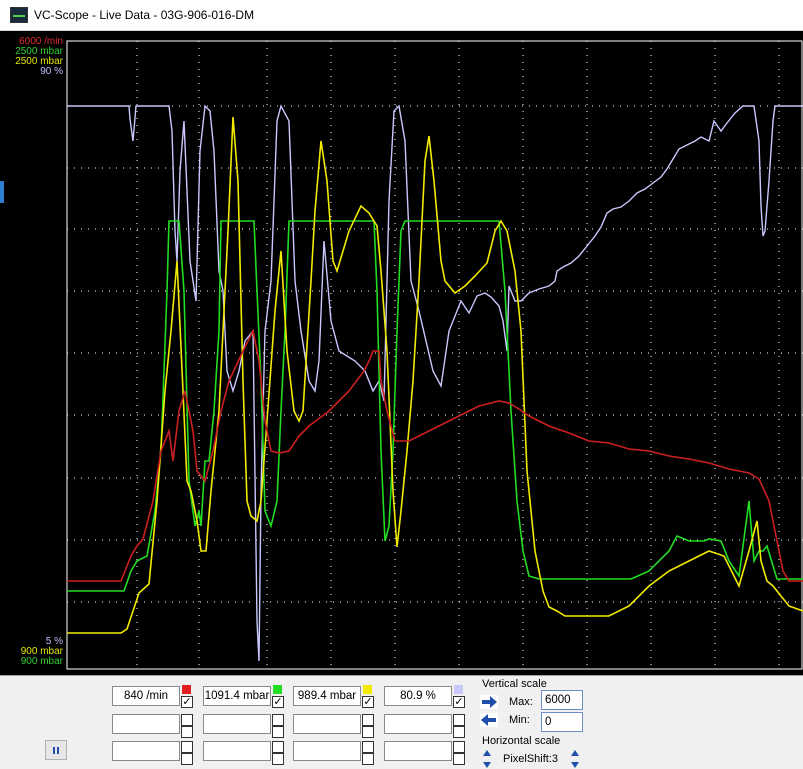  What do you see at coordinates (278, 747) in the screenshot?
I see `channel-10-checkbox-top` at bounding box center [278, 747].